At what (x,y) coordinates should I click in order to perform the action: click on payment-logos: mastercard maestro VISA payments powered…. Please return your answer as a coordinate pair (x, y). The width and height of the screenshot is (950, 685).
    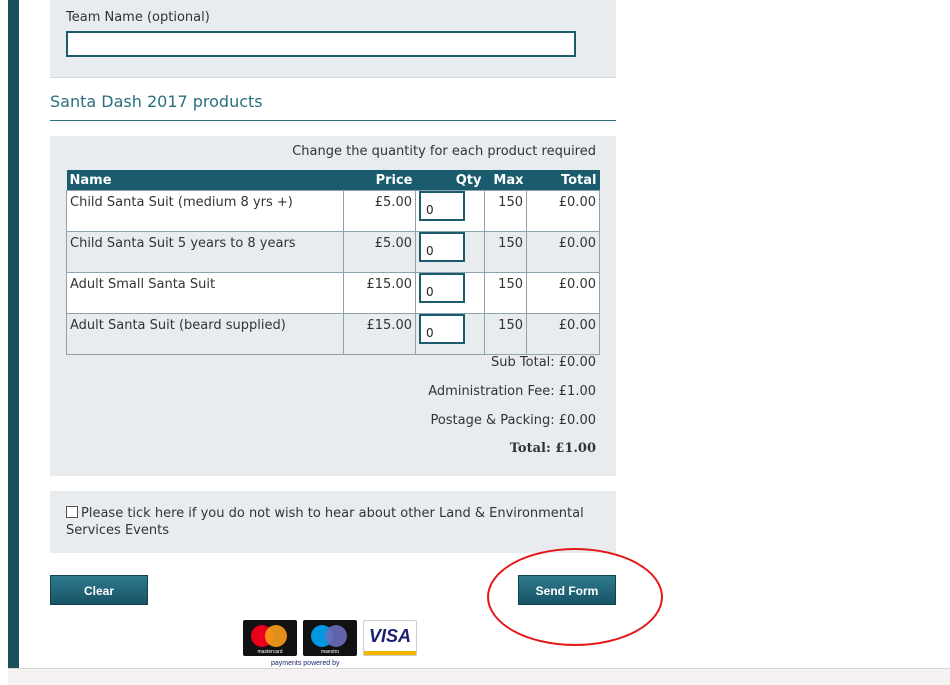
    Looking at the image, I should click on (333, 644).